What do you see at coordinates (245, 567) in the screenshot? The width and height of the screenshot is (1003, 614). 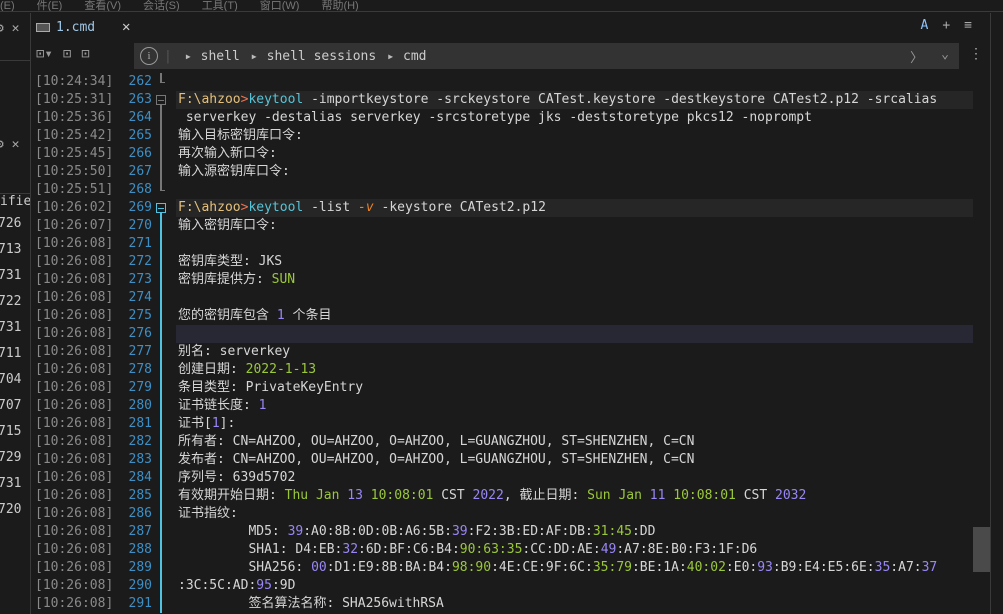 I see `text-segment: SHA256:` at bounding box center [245, 567].